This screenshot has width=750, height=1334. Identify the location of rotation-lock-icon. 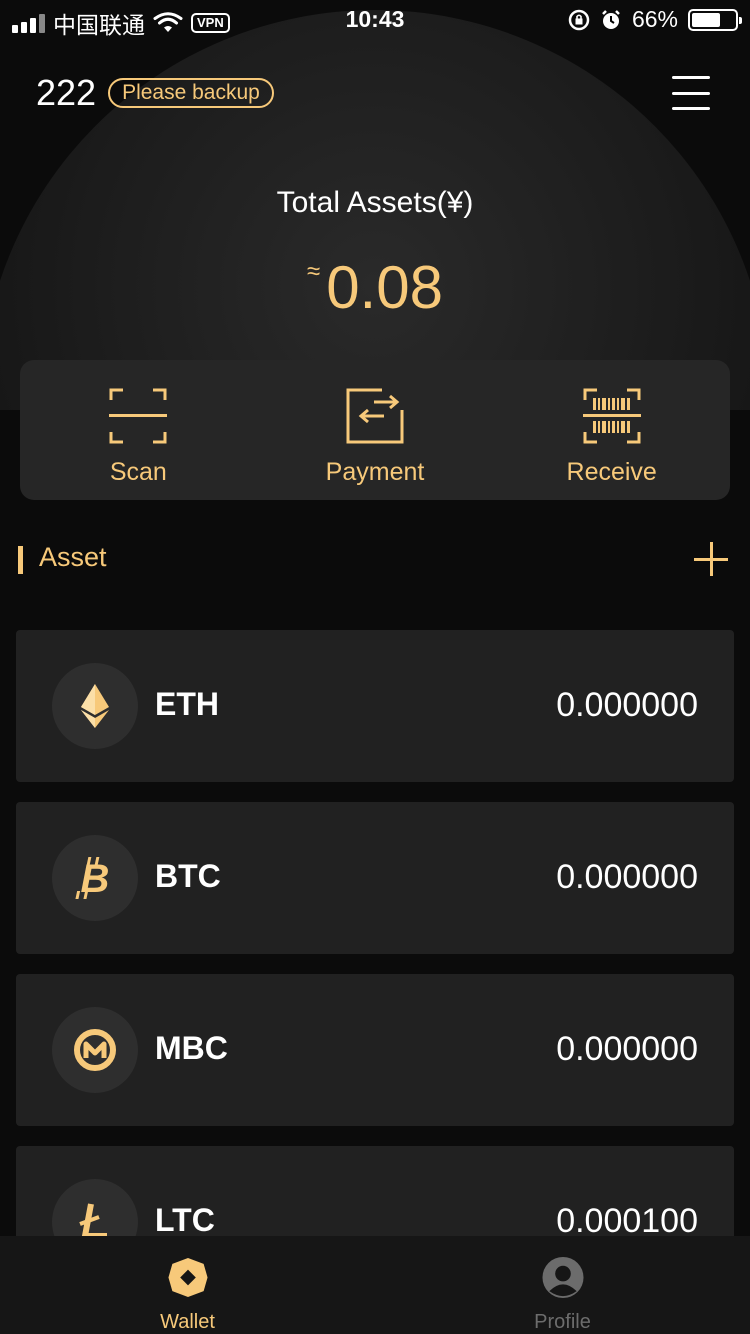
(579, 19).